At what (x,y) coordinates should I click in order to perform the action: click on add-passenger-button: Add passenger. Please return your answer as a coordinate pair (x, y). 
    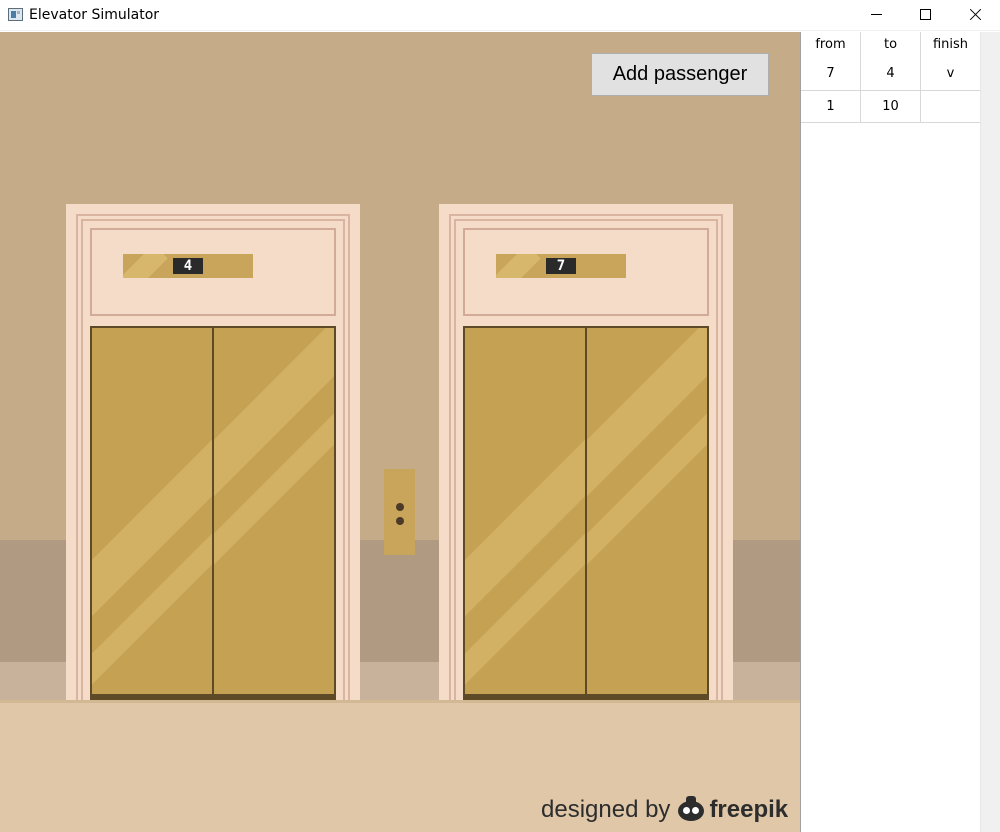
    Looking at the image, I should click on (680, 74).